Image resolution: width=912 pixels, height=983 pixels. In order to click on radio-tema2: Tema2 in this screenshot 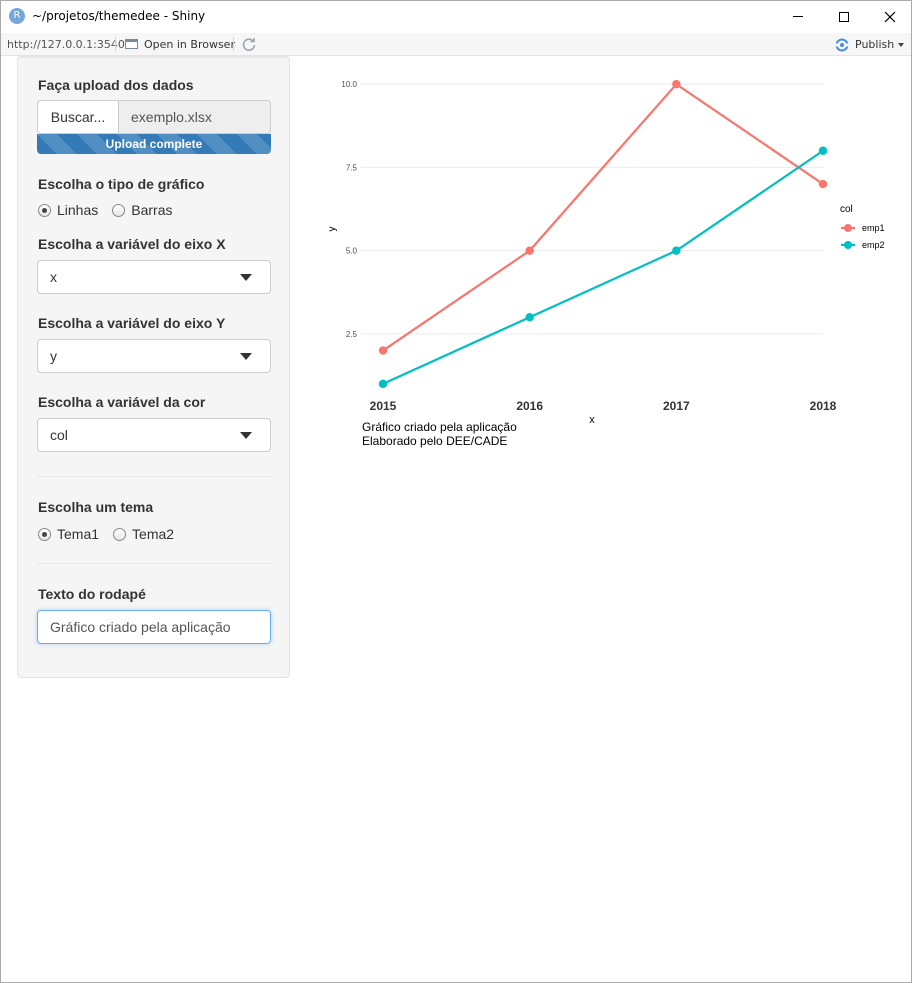, I will do `click(143, 534)`.